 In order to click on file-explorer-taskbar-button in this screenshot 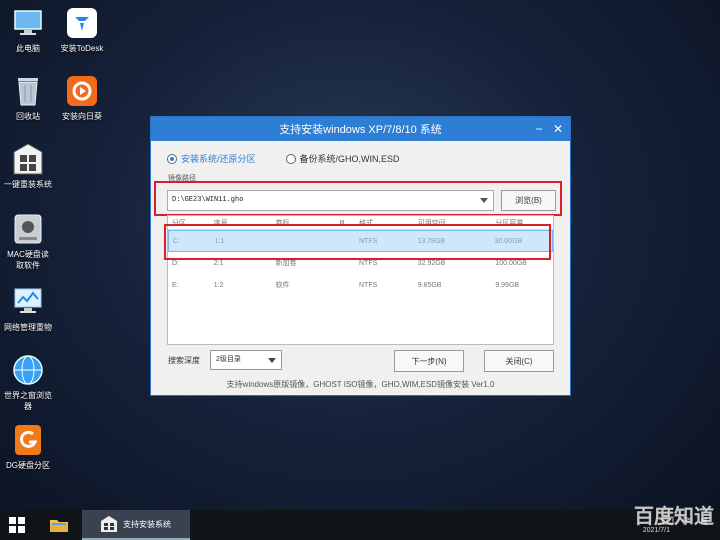, I will do `click(59, 525)`.